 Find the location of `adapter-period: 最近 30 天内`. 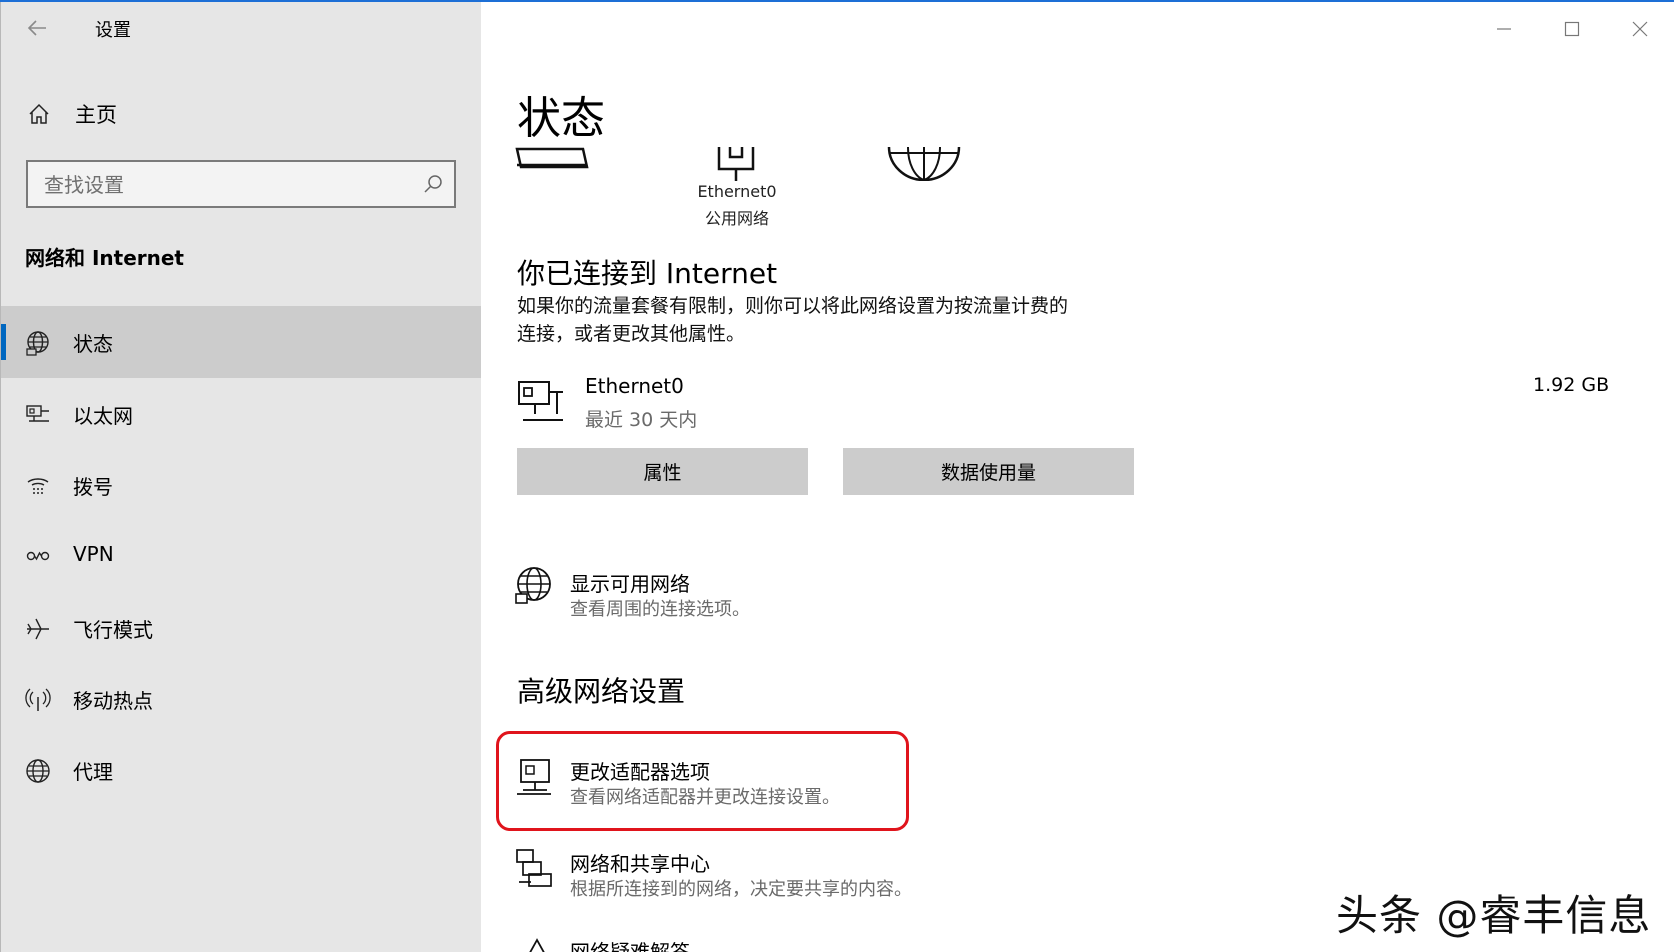

adapter-period: 最近 30 天内 is located at coordinates (641, 420).